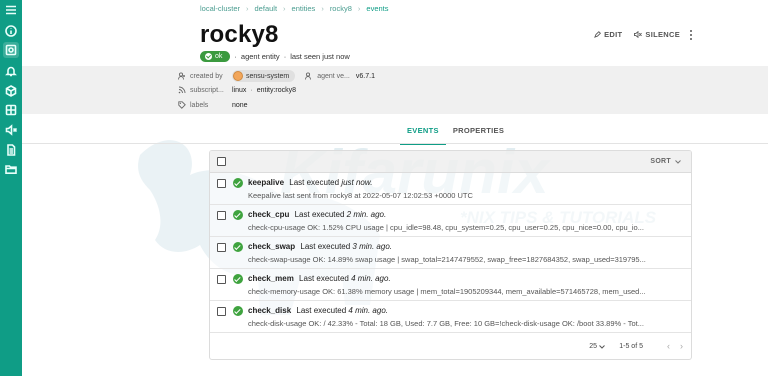 Image resolution: width=768 pixels, height=376 pixels. What do you see at coordinates (11, 31) in the screenshot?
I see `info-icon` at bounding box center [11, 31].